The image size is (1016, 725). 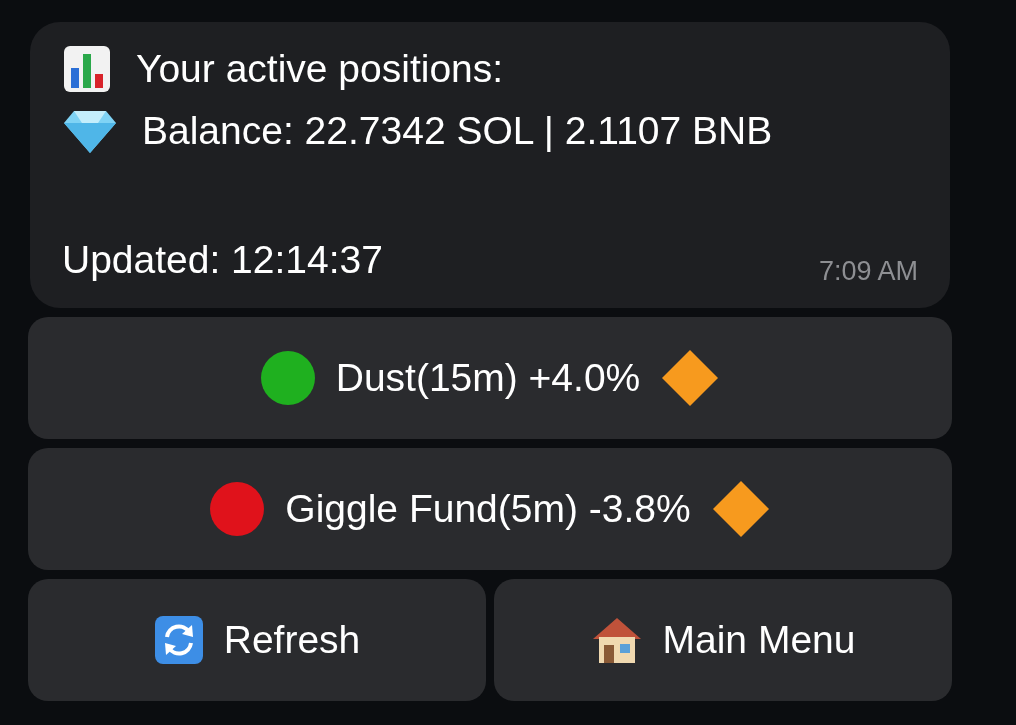 What do you see at coordinates (178, 640) in the screenshot?
I see `refresh-icon` at bounding box center [178, 640].